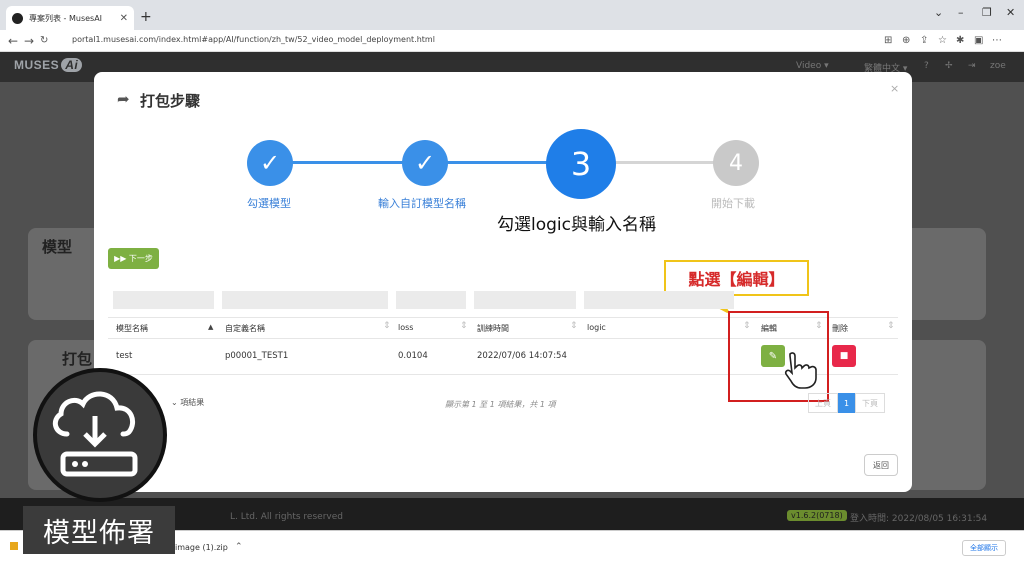  I want to click on file-icon, so click(14, 546).